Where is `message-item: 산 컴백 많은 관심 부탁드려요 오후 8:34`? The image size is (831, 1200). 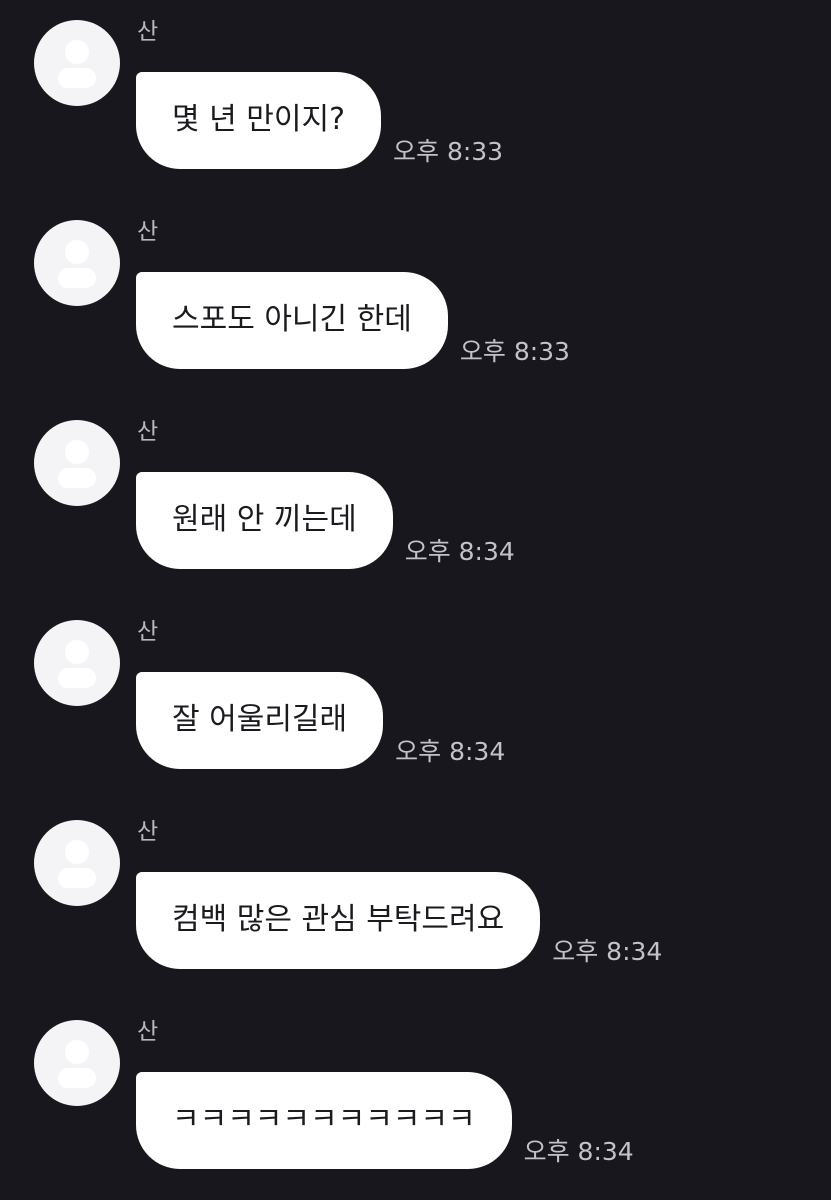 message-item: 산 컴백 많은 관심 부탁드려요 오후 8:34 is located at coordinates (415, 899).